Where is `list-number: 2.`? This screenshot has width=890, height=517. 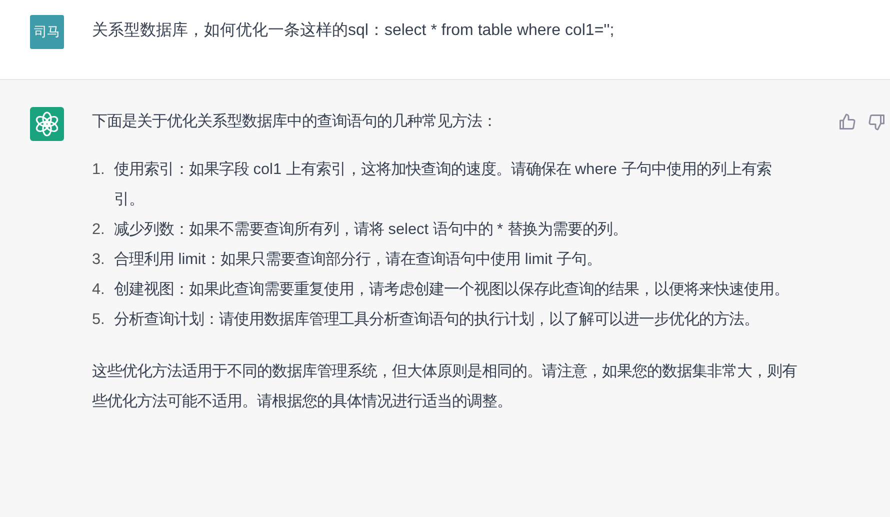
list-number: 2. is located at coordinates (99, 230).